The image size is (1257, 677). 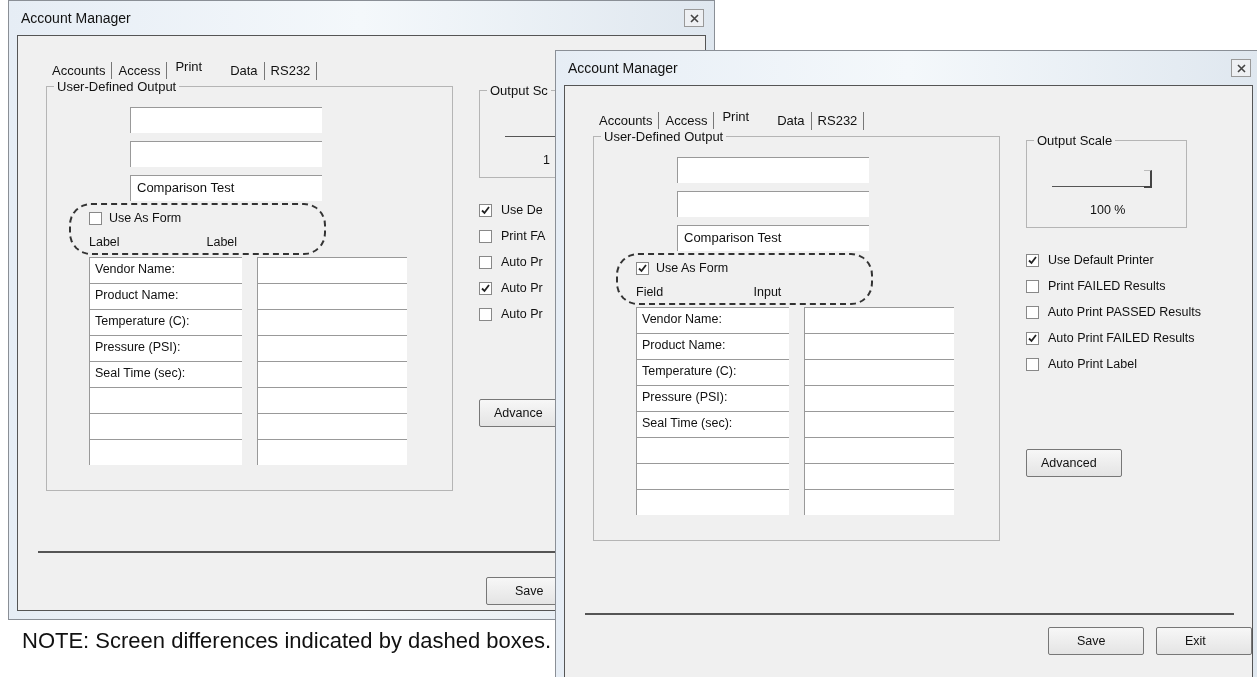 What do you see at coordinates (1101, 260) in the screenshot?
I see `checkbox-label: Use Default Printer` at bounding box center [1101, 260].